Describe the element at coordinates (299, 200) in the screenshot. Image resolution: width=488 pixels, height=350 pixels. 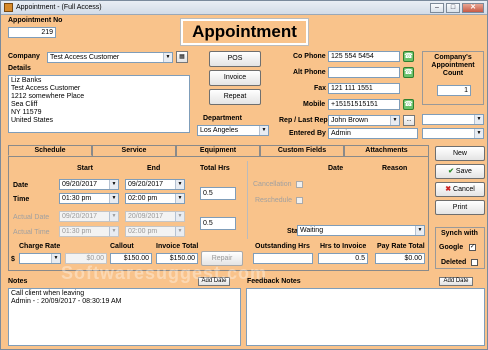
I see `reschedule-checkbox` at that location.